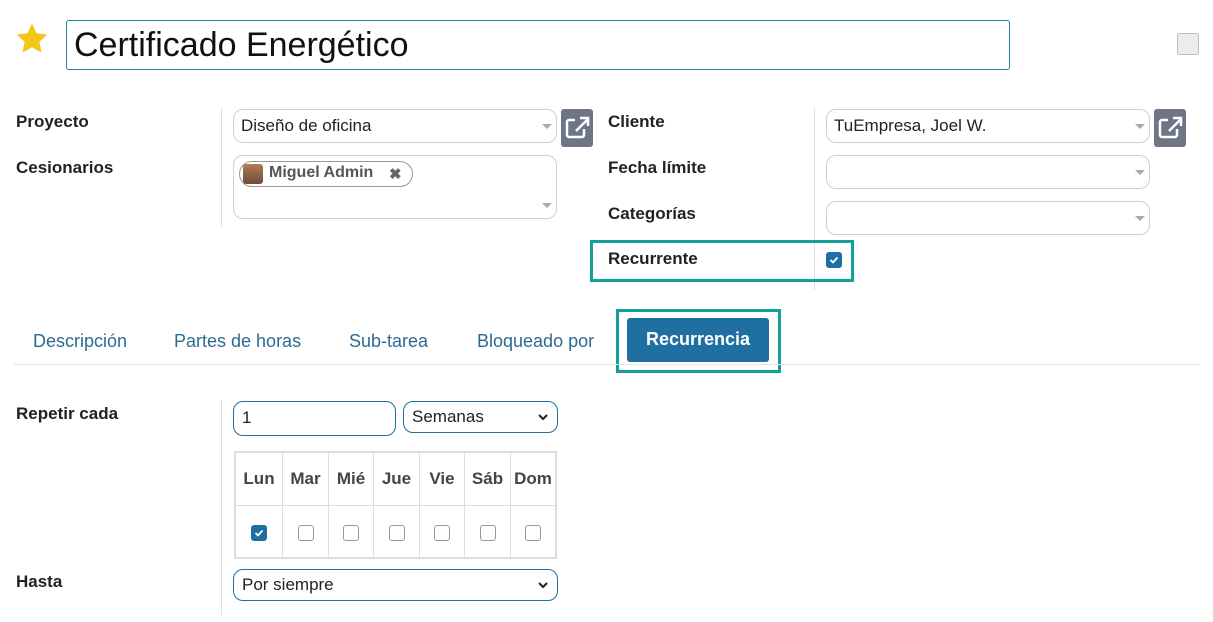  Describe the element at coordinates (237, 341) in the screenshot. I see `tab-timesheets: Partes de horas` at that location.